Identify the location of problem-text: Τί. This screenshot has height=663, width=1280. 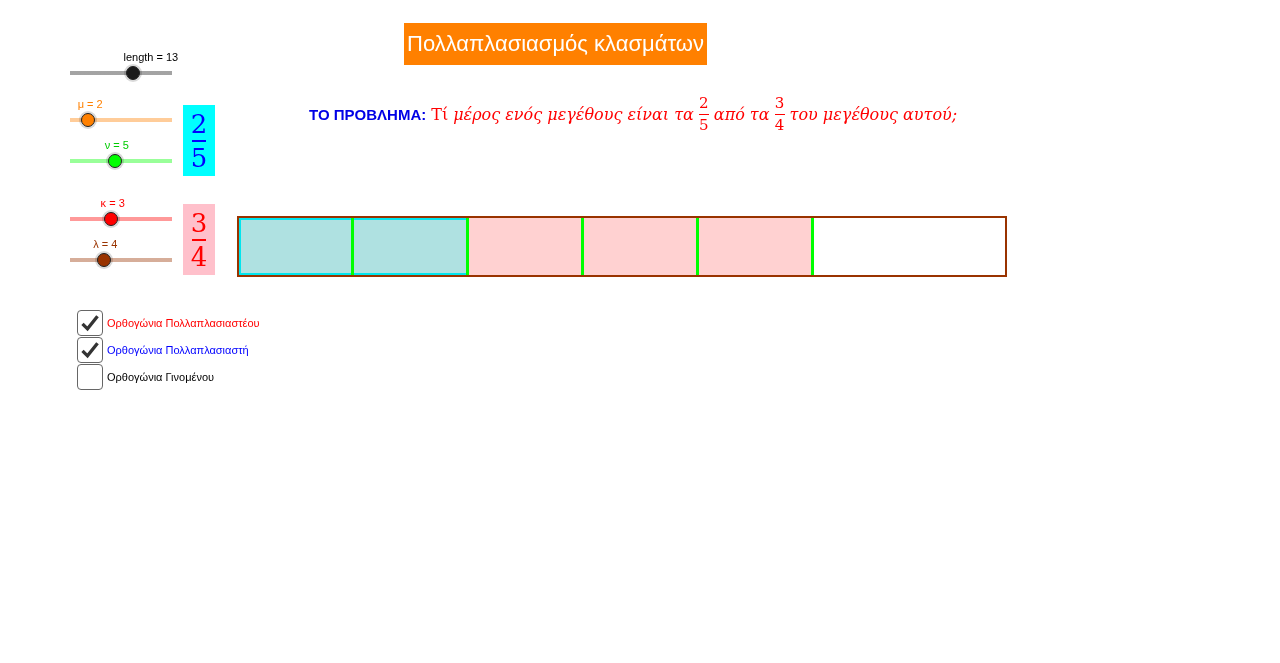
(440, 114).